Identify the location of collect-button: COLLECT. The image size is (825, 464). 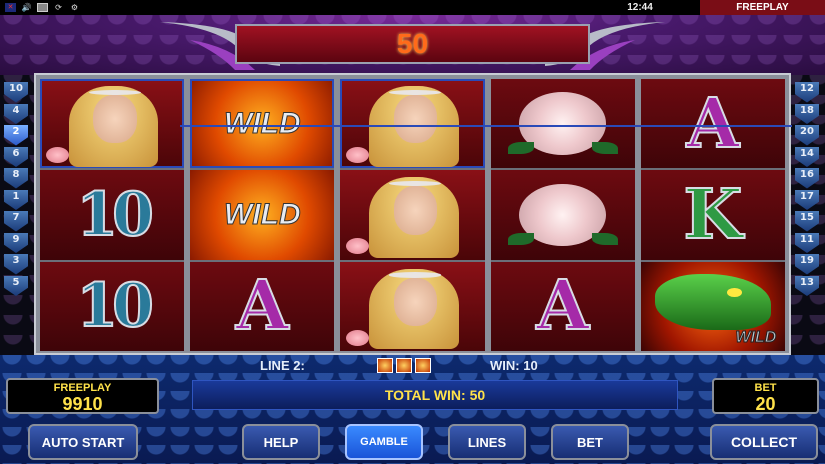
(764, 442).